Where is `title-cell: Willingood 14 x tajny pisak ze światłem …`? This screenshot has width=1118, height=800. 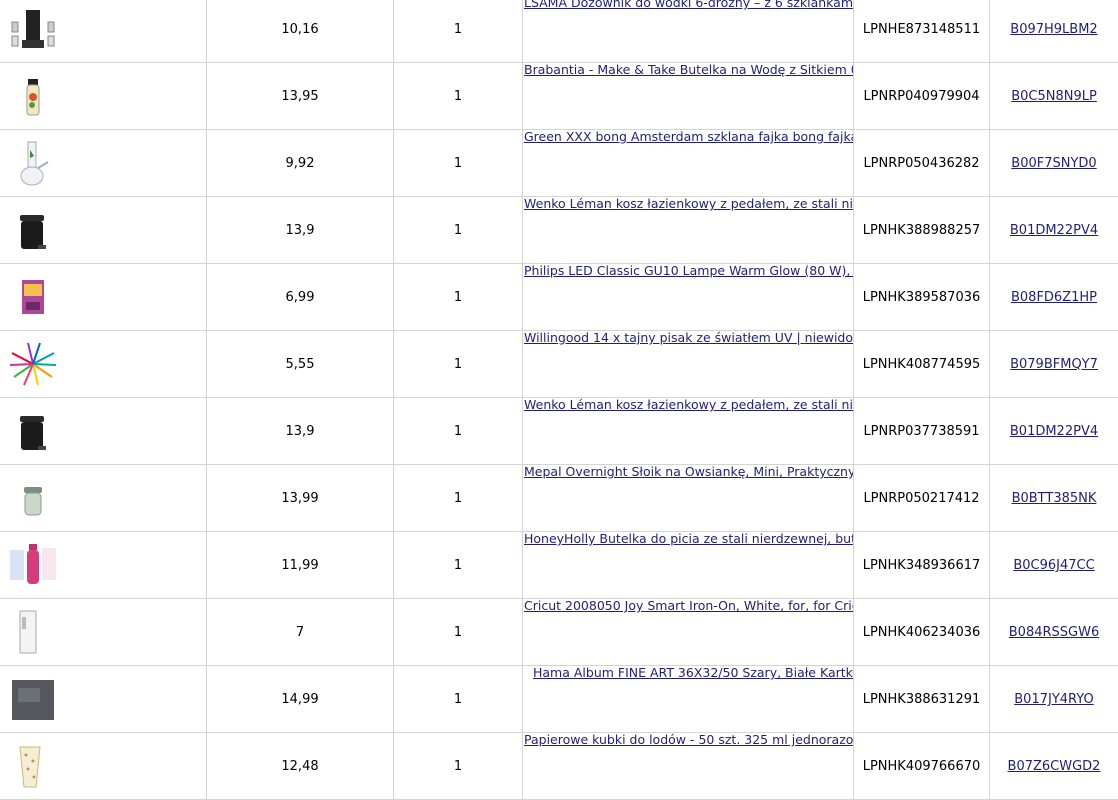
title-cell: Willingood 14 x tajny pisak ze światłem … is located at coordinates (688, 364).